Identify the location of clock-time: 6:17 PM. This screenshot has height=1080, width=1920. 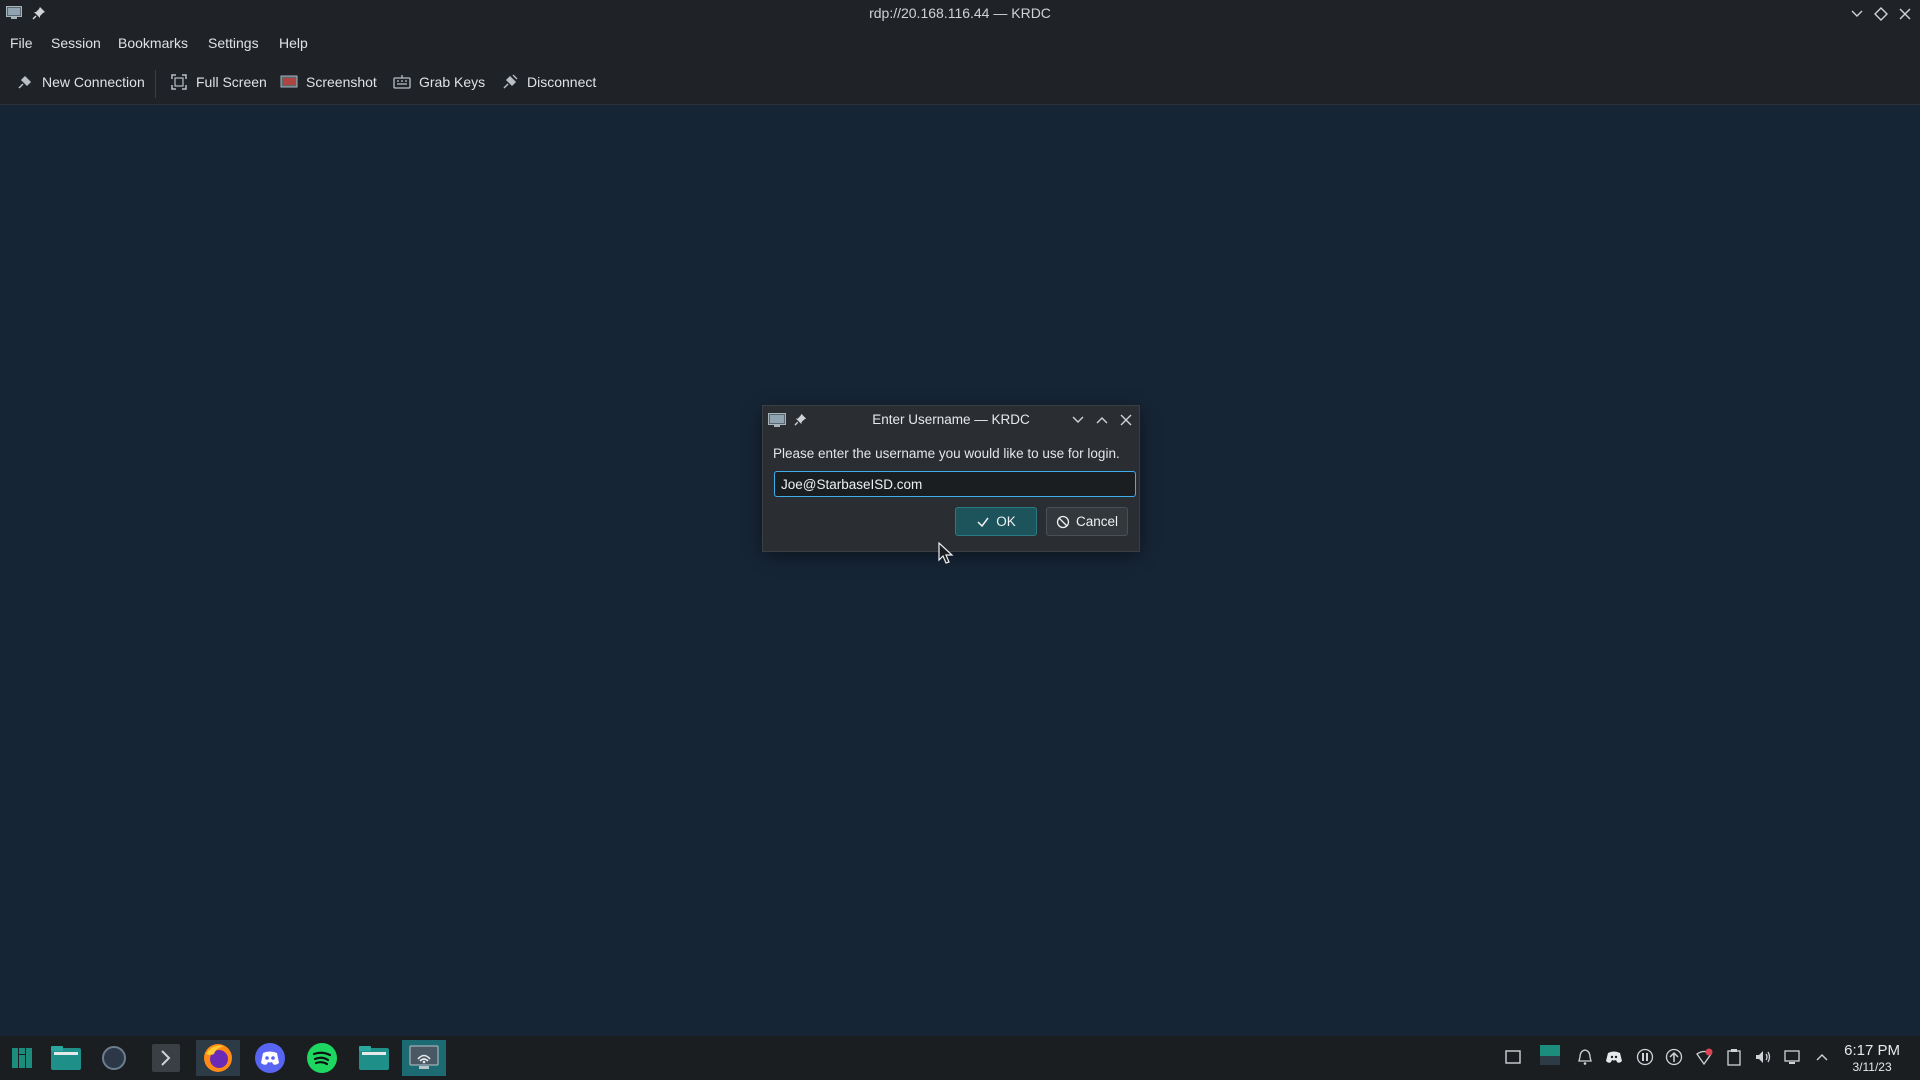
(1872, 1050).